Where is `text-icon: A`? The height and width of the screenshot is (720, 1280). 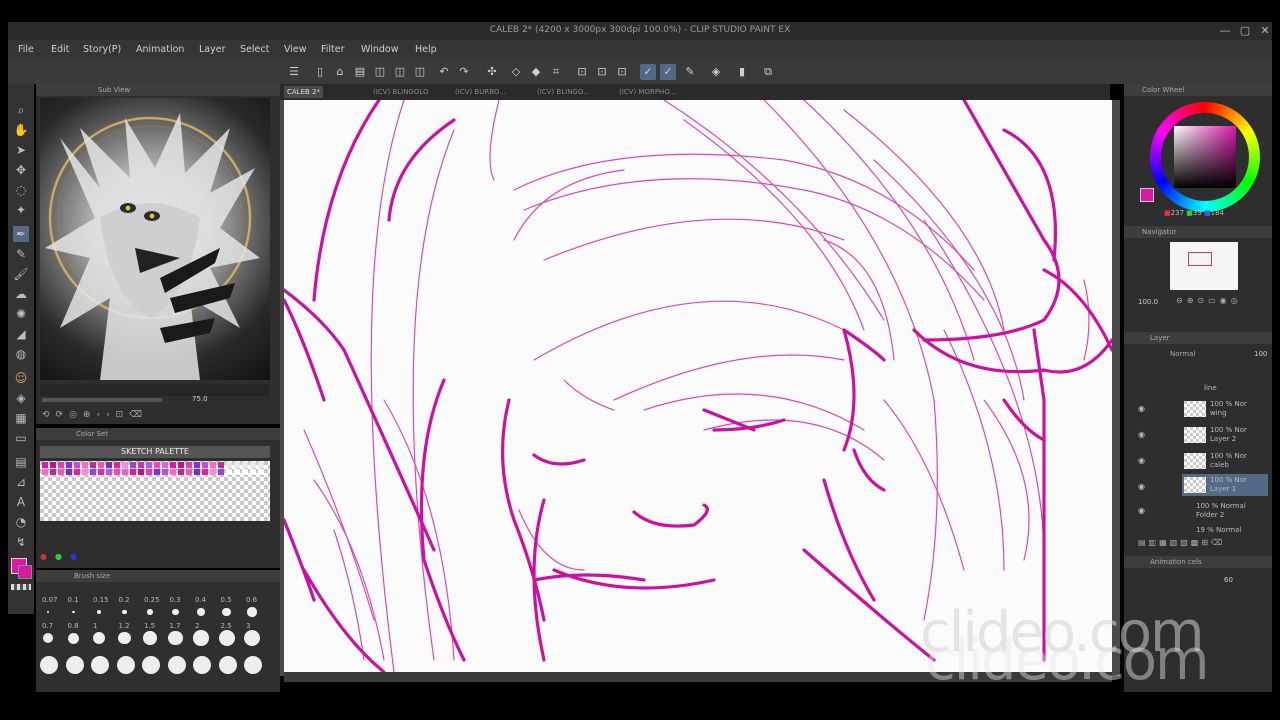 text-icon: A is located at coordinates (21, 502).